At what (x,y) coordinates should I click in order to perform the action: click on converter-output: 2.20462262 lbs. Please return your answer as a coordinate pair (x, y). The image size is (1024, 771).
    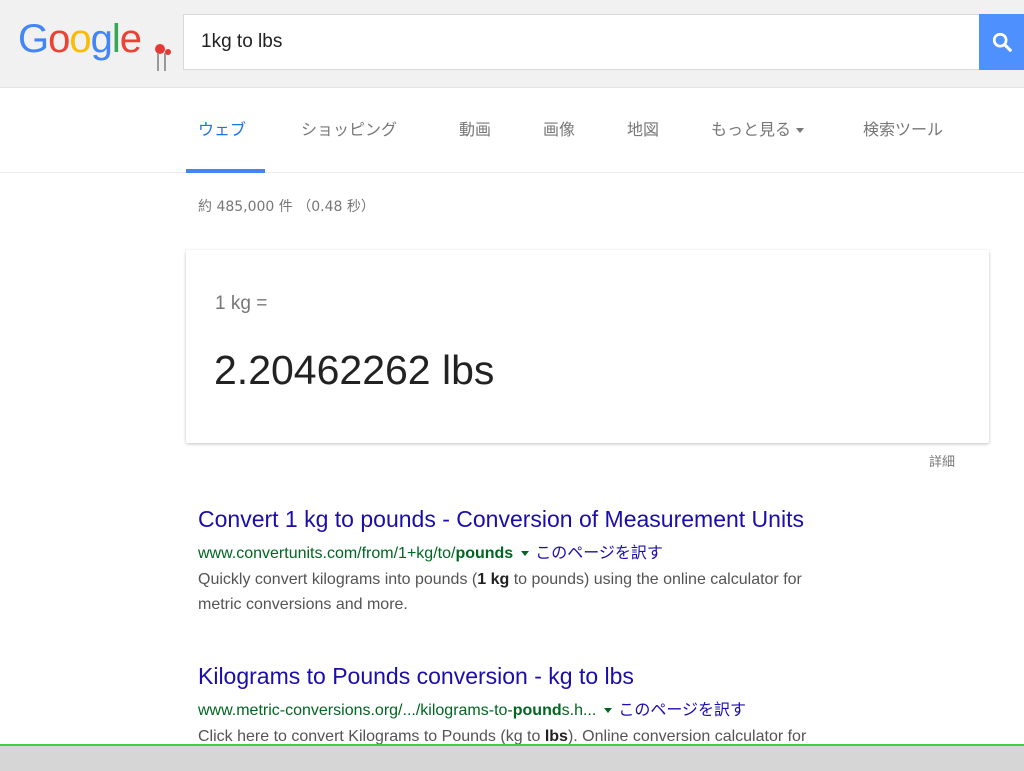
    Looking at the image, I should click on (354, 370).